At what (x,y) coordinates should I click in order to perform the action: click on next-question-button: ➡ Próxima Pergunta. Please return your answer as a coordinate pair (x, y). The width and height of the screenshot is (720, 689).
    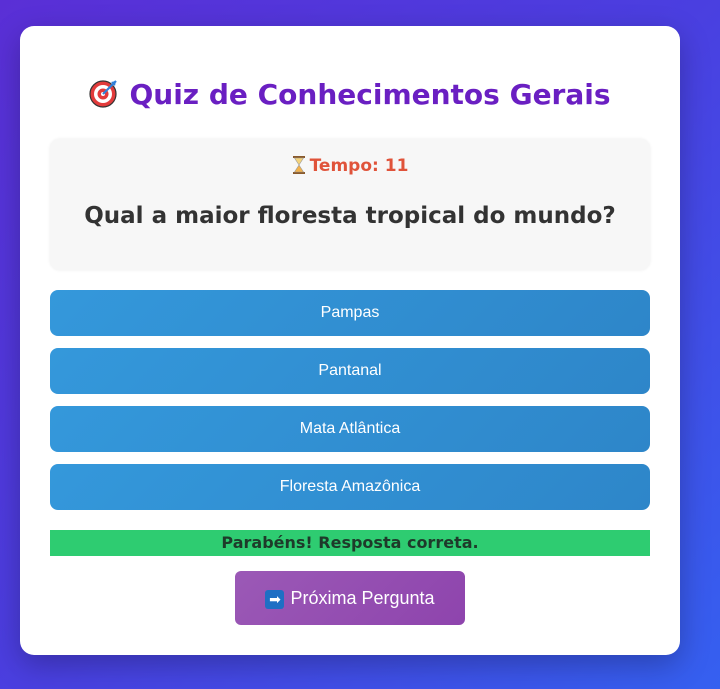
    Looking at the image, I should click on (350, 598).